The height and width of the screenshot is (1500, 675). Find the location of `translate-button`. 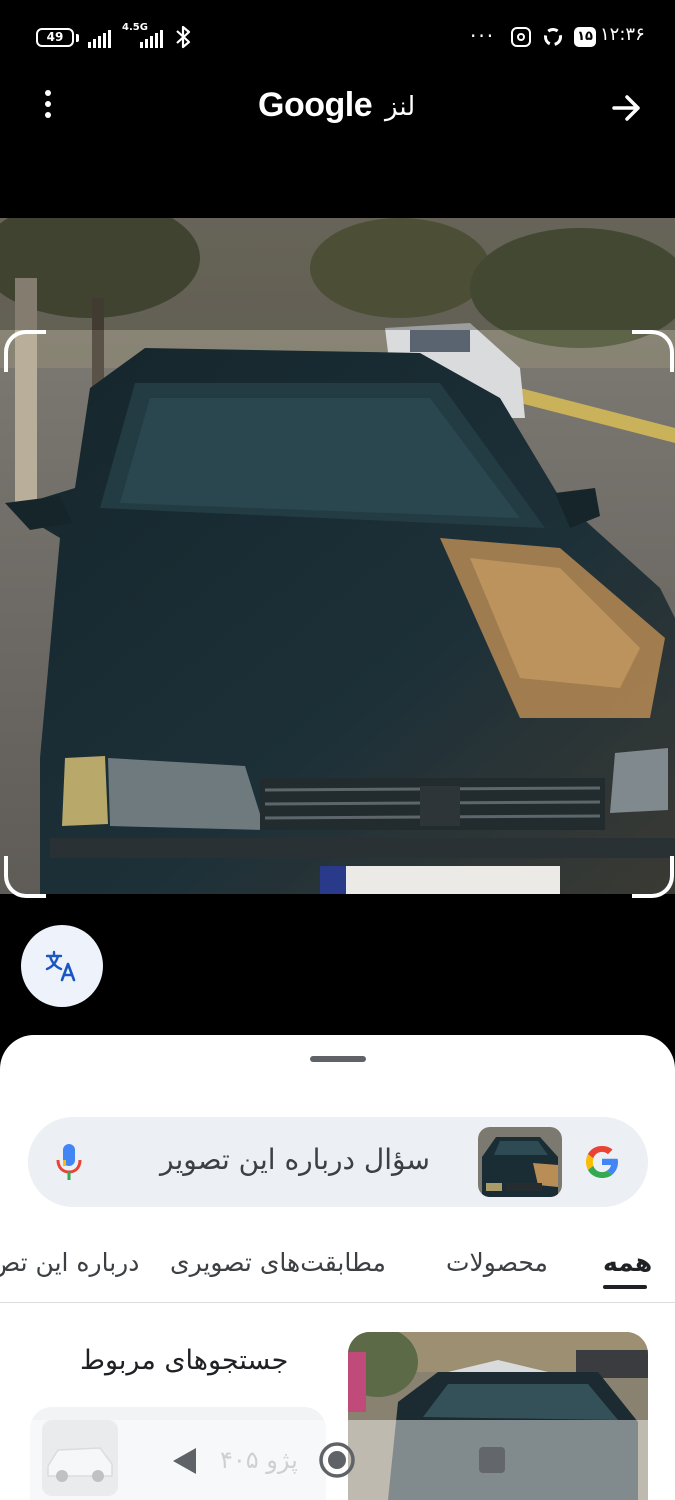

translate-button is located at coordinates (62, 966).